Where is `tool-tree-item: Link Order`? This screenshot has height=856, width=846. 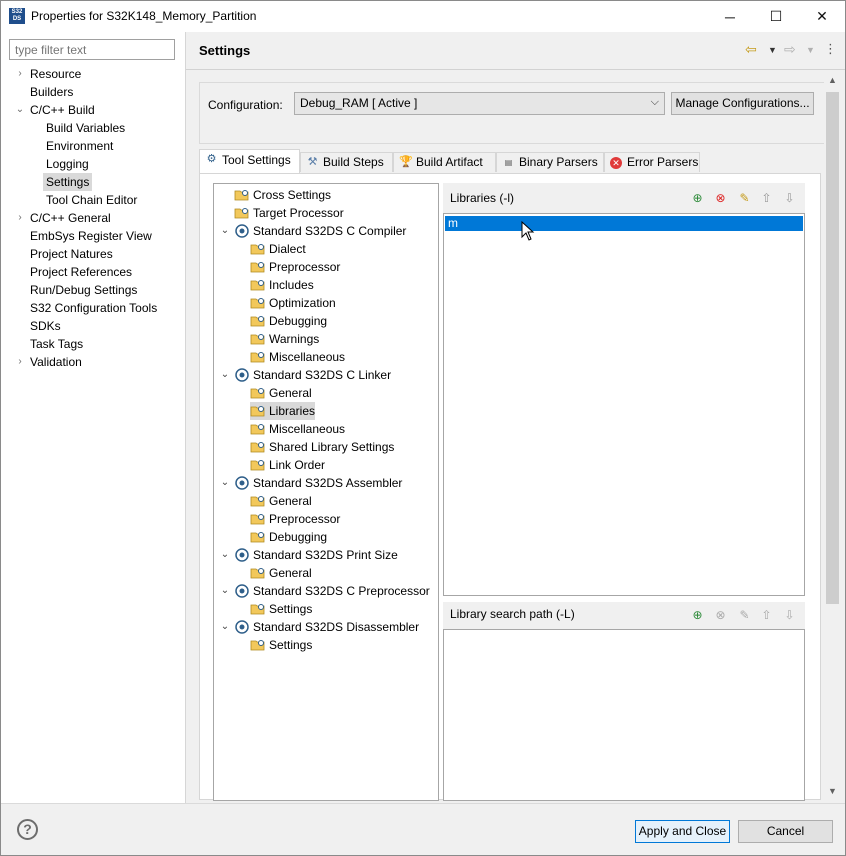 tool-tree-item: Link Order is located at coordinates (287, 465).